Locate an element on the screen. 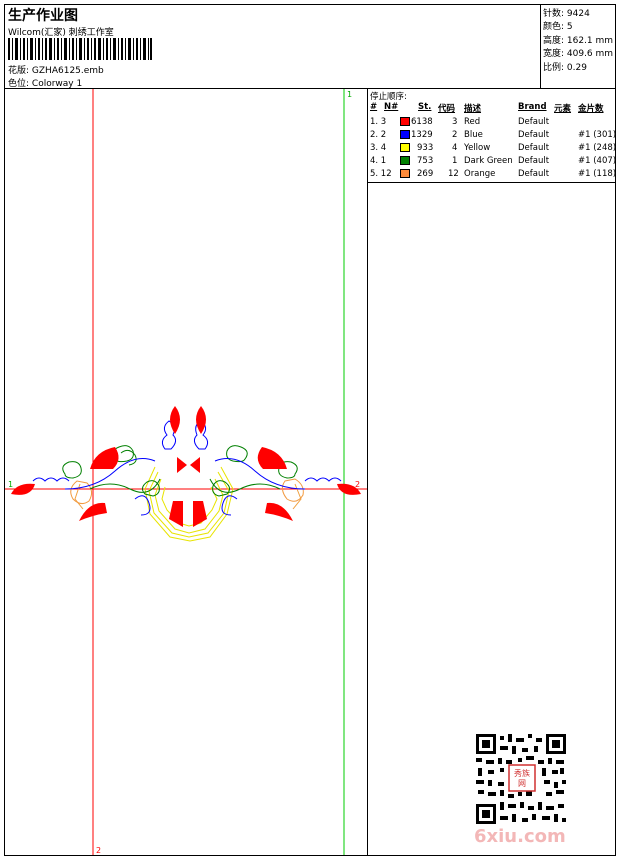 The image size is (620, 860). colorway-value: Colorway 1 is located at coordinates (57, 84).